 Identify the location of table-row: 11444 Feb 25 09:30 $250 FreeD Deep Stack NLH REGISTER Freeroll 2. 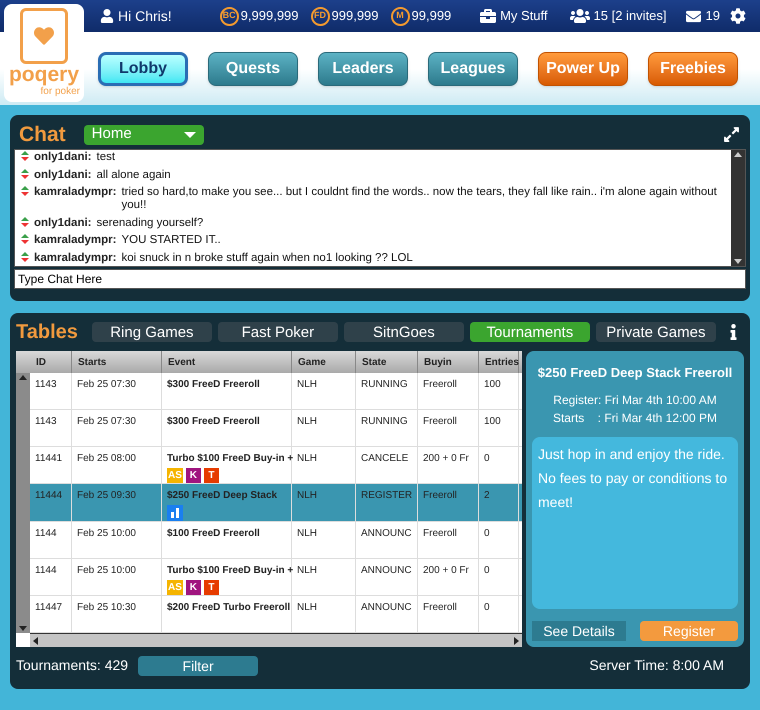
(276, 503).